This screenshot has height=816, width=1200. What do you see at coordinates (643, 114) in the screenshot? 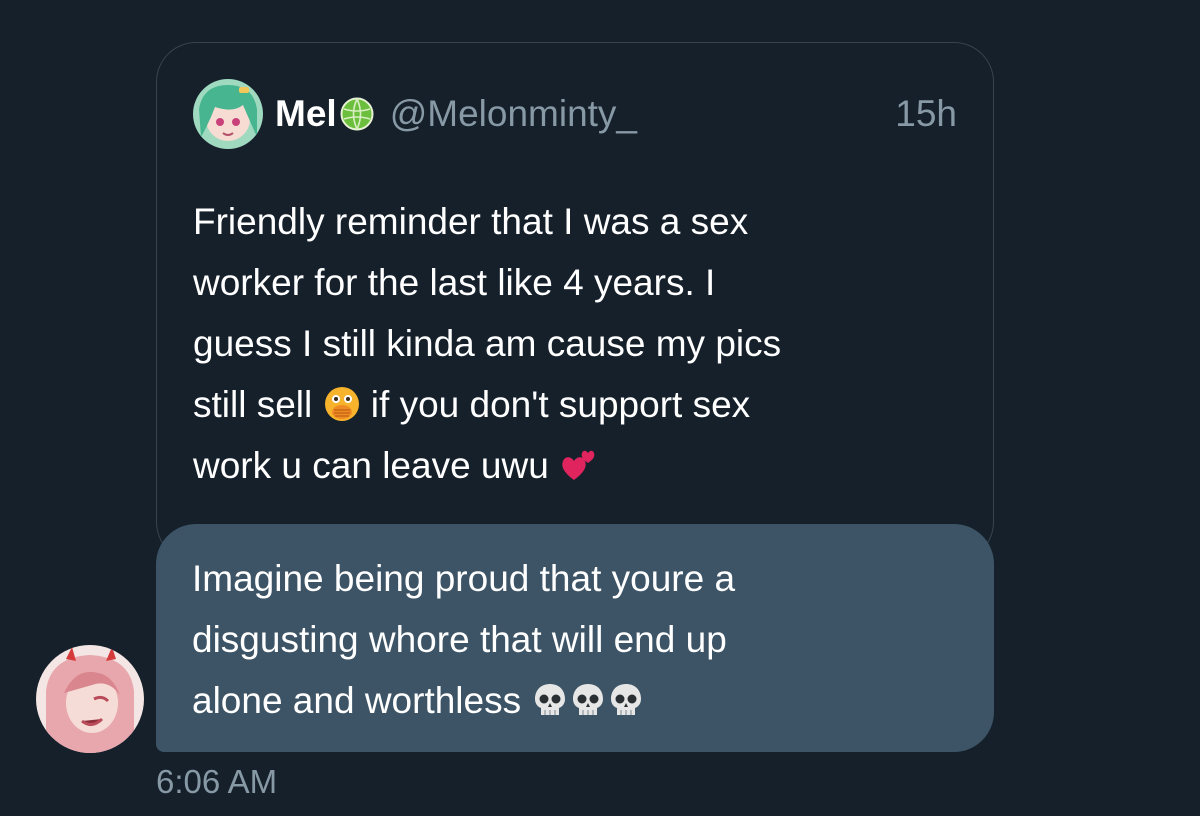
I see `quoted-author-handle: @Melonminty_` at bounding box center [643, 114].